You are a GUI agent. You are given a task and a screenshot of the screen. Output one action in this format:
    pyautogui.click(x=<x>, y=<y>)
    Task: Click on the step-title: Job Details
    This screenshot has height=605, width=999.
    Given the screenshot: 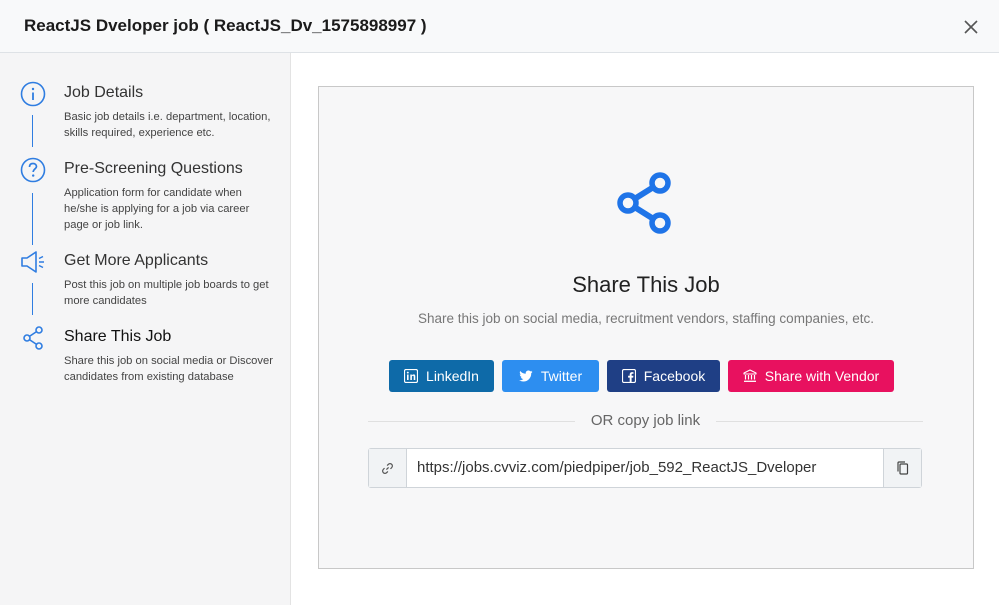 What is the action you would take?
    pyautogui.click(x=104, y=92)
    